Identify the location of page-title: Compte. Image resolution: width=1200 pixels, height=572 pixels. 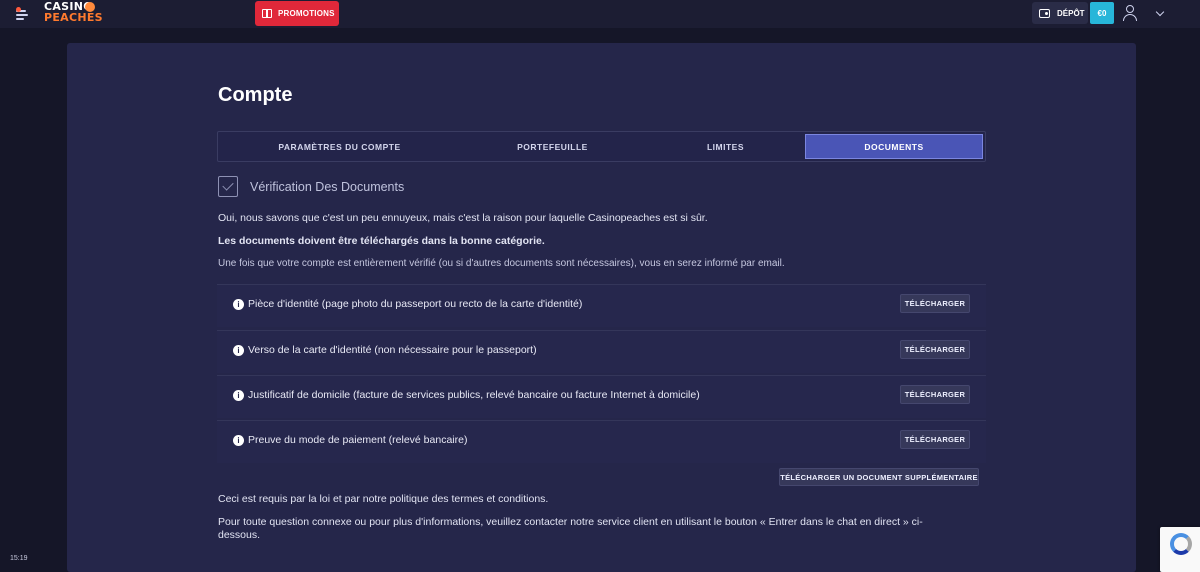
(255, 95).